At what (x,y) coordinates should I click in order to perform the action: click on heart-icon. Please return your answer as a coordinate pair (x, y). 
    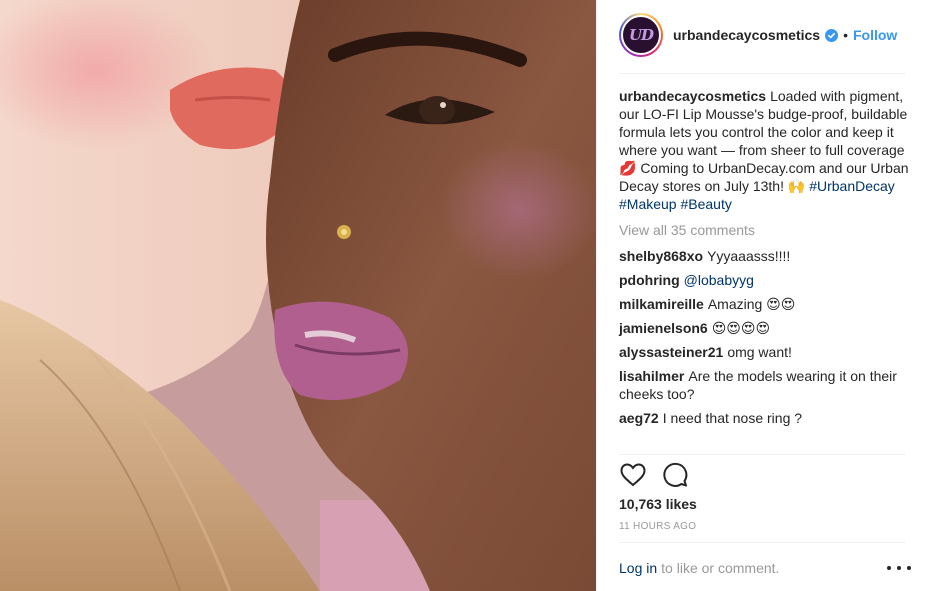
    Looking at the image, I should click on (633, 475).